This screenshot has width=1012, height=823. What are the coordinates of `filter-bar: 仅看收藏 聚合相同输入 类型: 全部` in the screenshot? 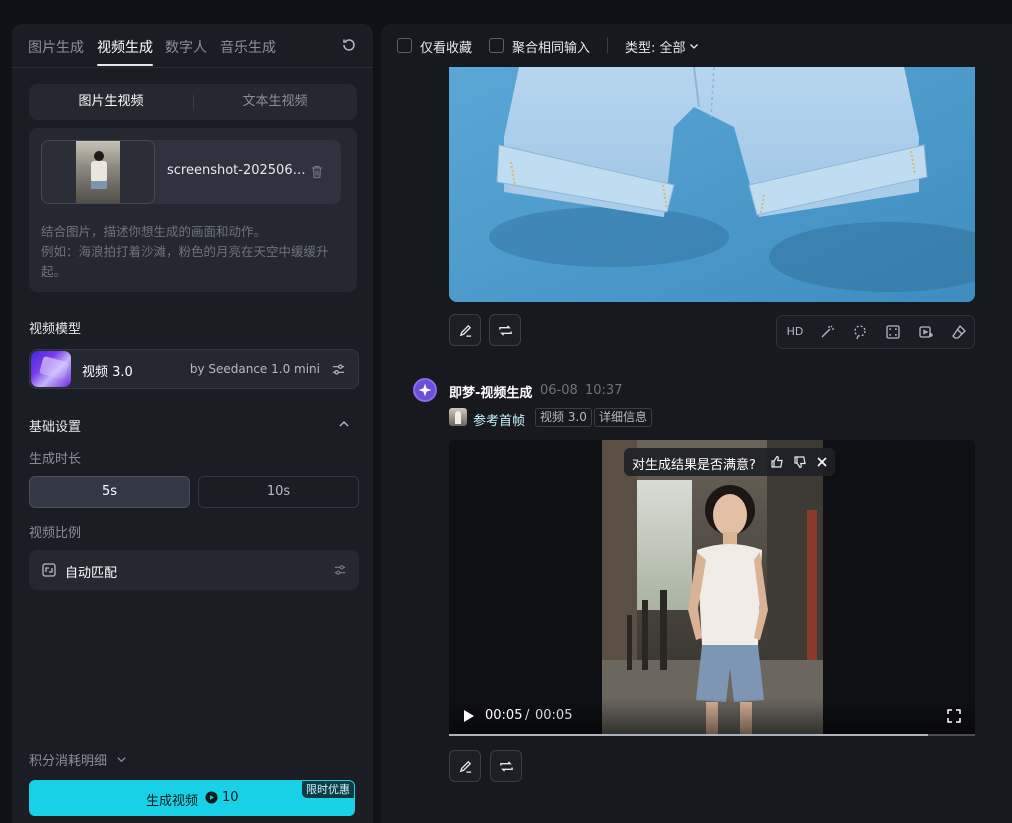 It's located at (696, 45).